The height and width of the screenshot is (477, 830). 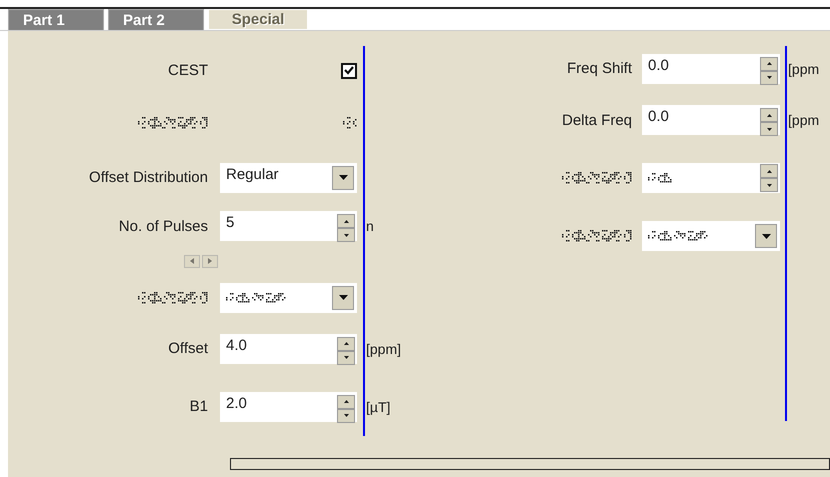 I want to click on field-label: B1, so click(x=199, y=406).